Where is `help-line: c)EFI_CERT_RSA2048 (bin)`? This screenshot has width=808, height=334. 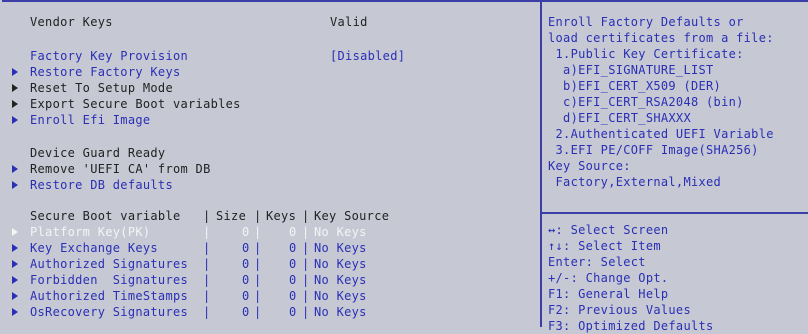 help-line: c)EFI_CERT_RSA2048 (bin) is located at coordinates (646, 102).